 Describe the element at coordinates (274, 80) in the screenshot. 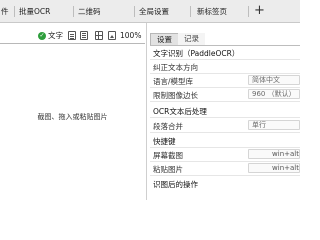

I see `language-select: 简体中文` at that location.